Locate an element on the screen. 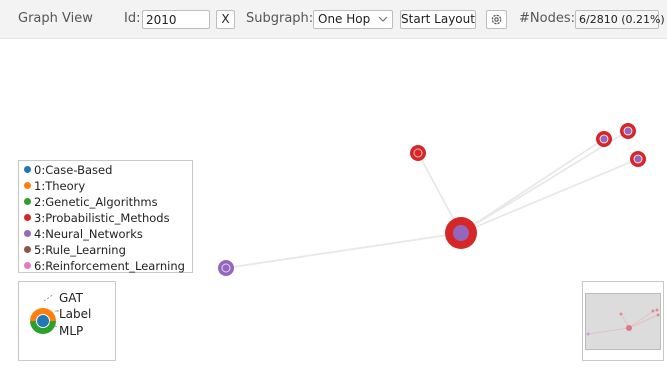 This screenshot has width=667, height=379. legend-item: 4:Neural_Networks is located at coordinates (108, 234).